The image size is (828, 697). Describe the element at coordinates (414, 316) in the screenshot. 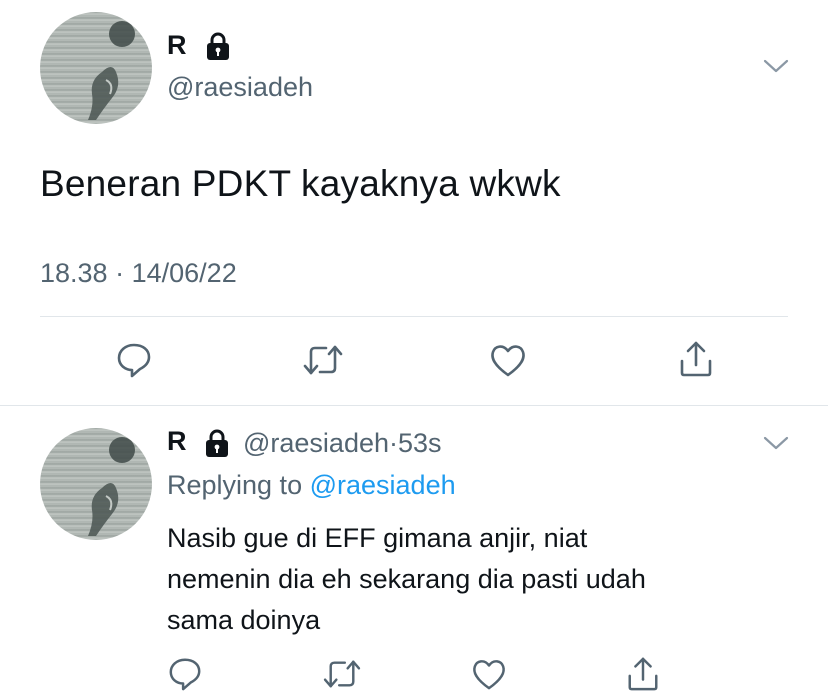

I see `divider` at that location.